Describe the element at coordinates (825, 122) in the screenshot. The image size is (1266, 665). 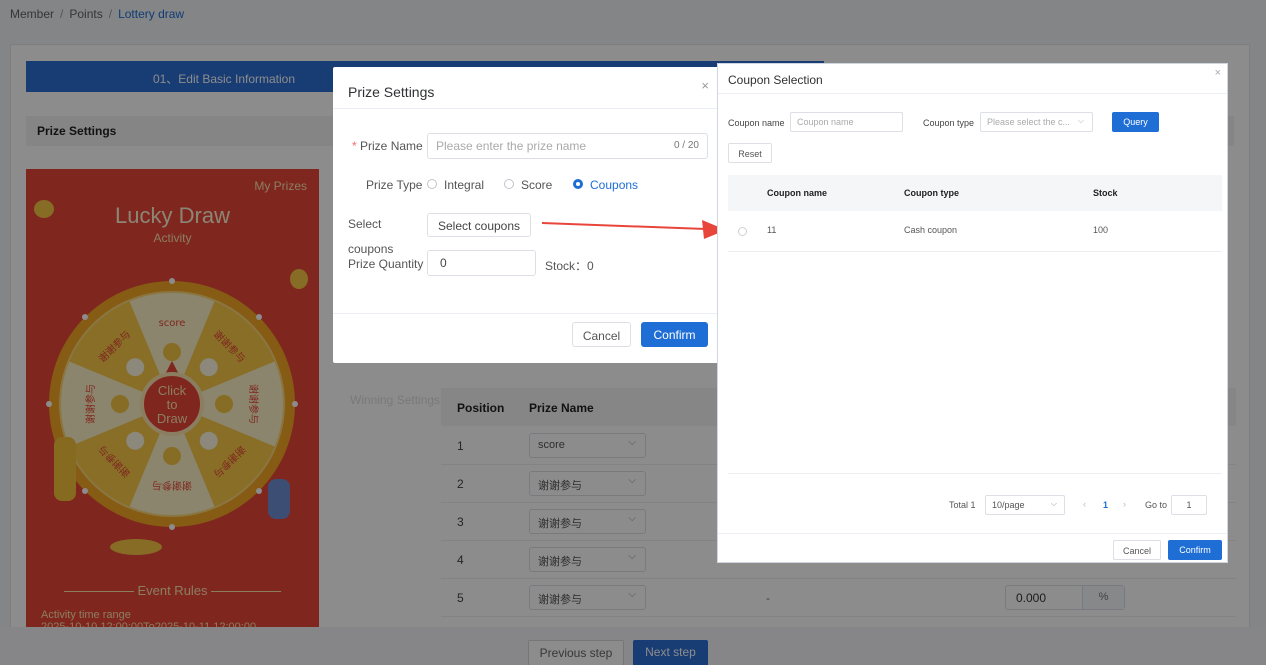
I see `coupon-name-placeholder: Coupon name` at that location.